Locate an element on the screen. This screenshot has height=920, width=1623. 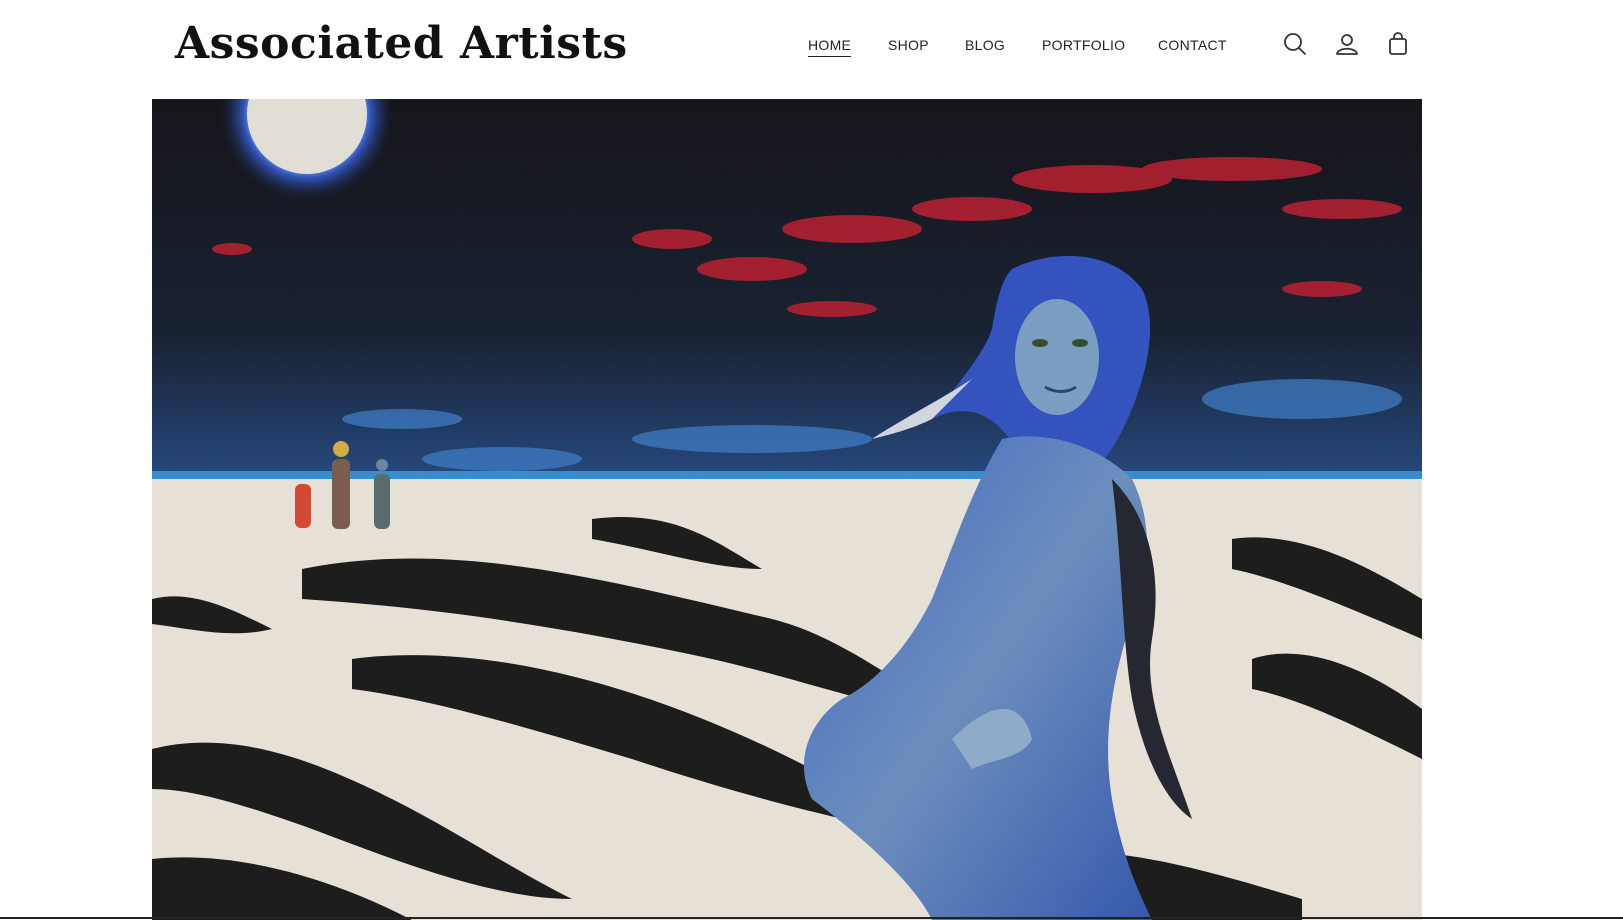
nav-shop: SHOP is located at coordinates (908, 45).